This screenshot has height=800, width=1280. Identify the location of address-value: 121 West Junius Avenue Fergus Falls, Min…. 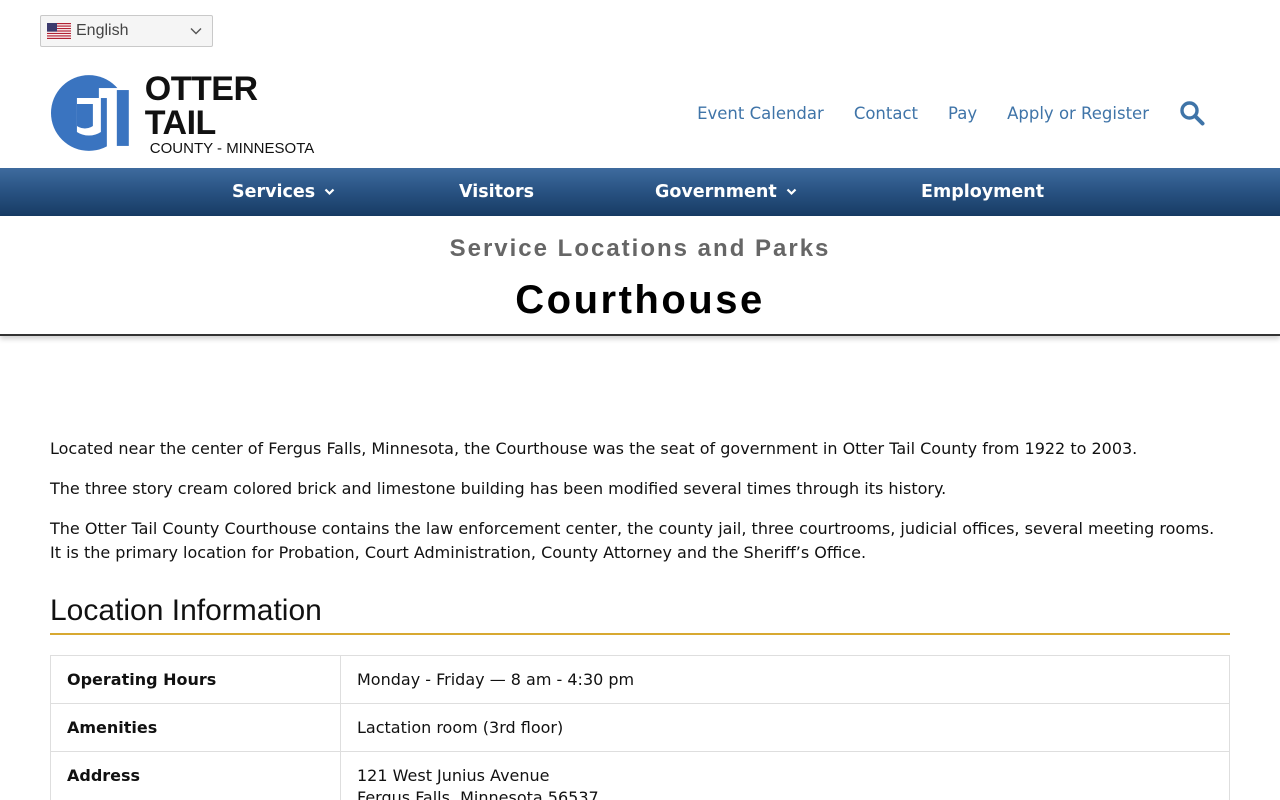
(785, 775).